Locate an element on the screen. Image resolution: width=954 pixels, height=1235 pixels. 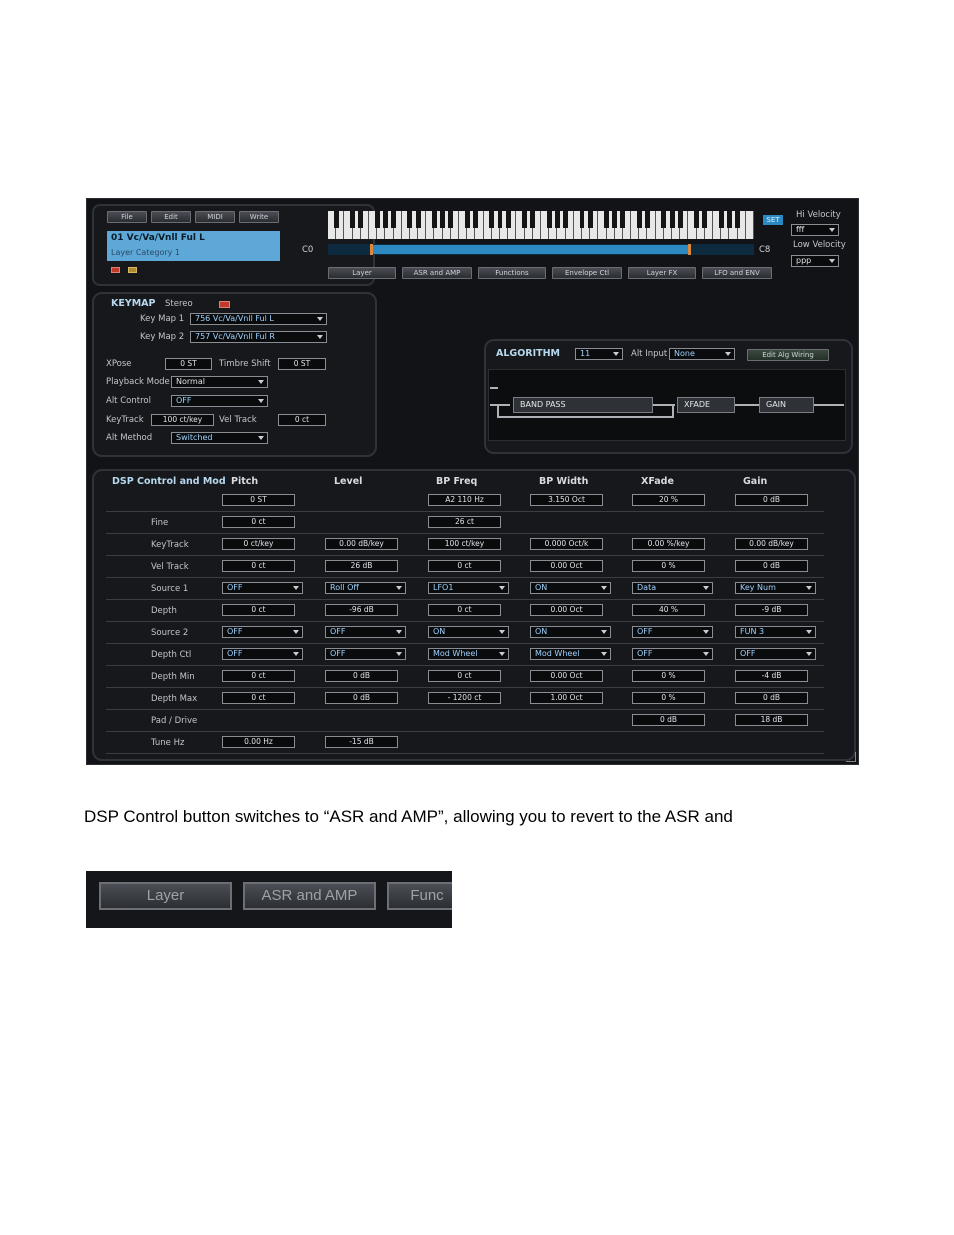
alt-input-dropdown: None is located at coordinates (702, 354).